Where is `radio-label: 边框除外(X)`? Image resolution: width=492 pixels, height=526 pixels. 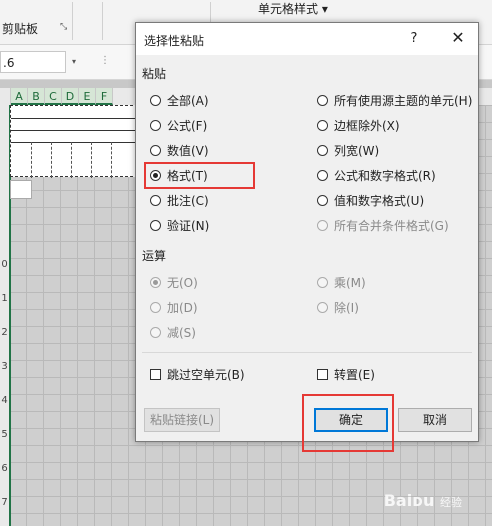 radio-label: 边框除外(X) is located at coordinates (367, 125).